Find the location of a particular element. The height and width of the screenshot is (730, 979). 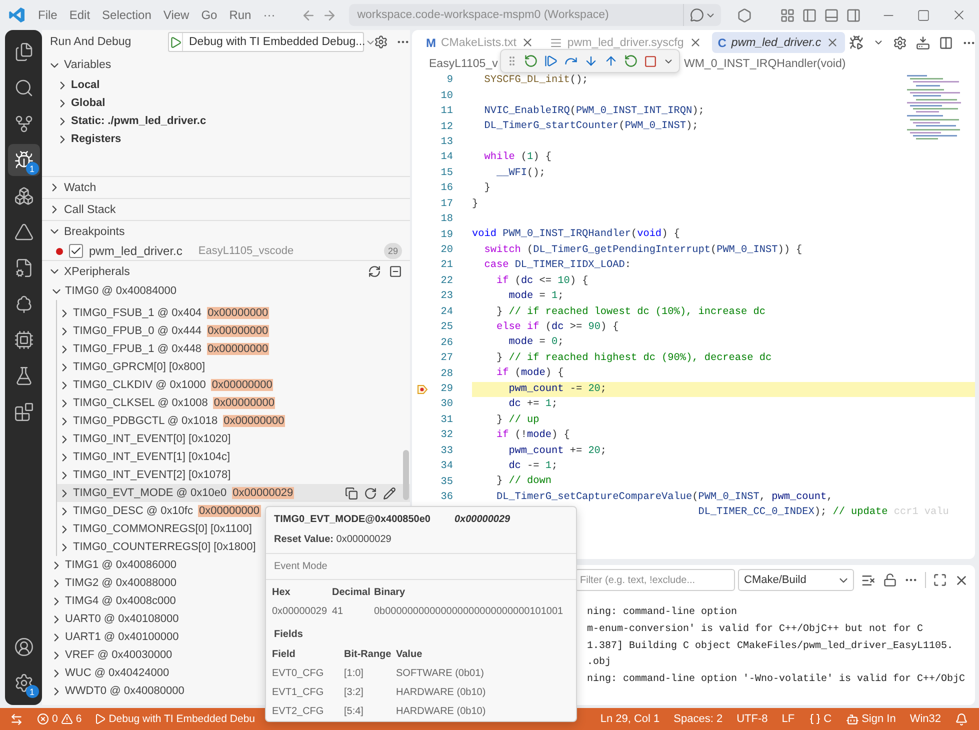

table-cell-text: EVT1_CFG is located at coordinates (298, 692).